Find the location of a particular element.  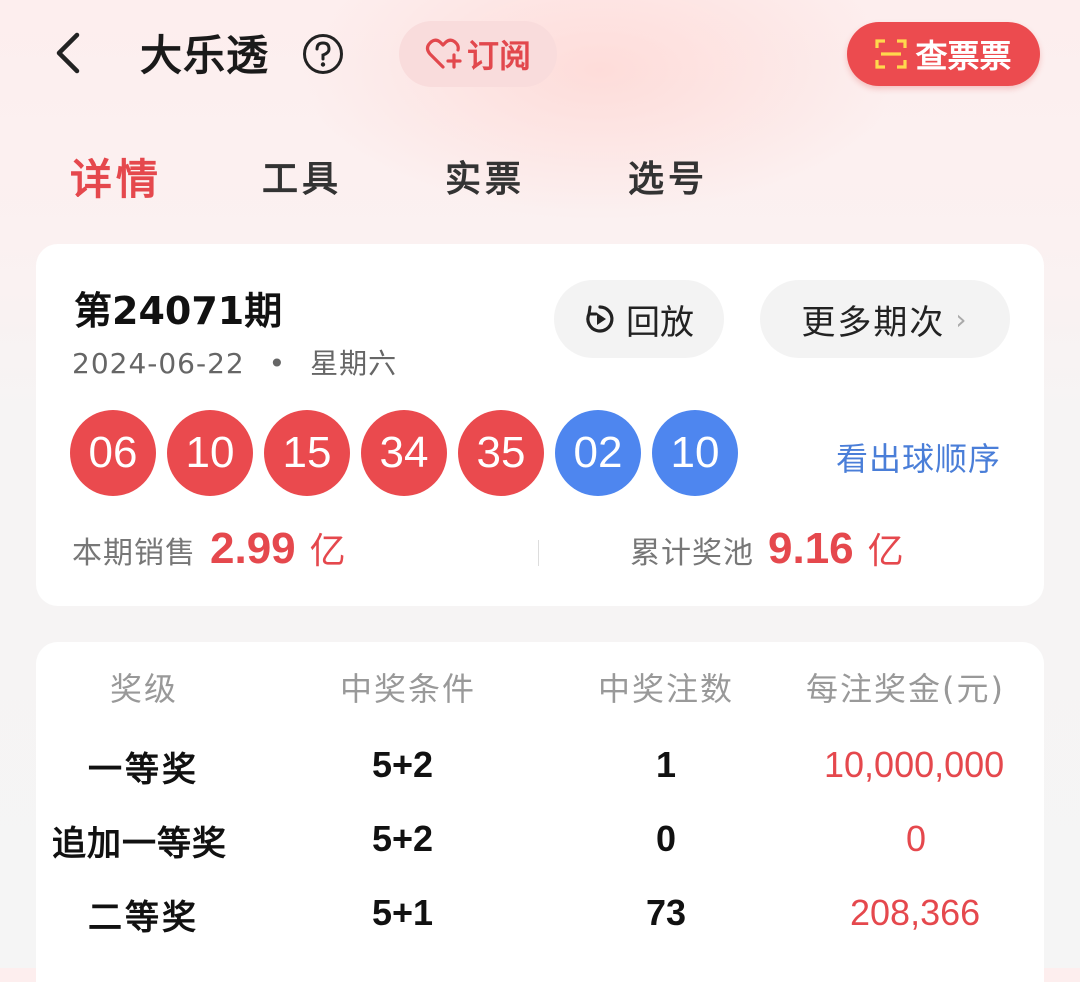

more-issues-label: 更多期次 is located at coordinates (873, 322).